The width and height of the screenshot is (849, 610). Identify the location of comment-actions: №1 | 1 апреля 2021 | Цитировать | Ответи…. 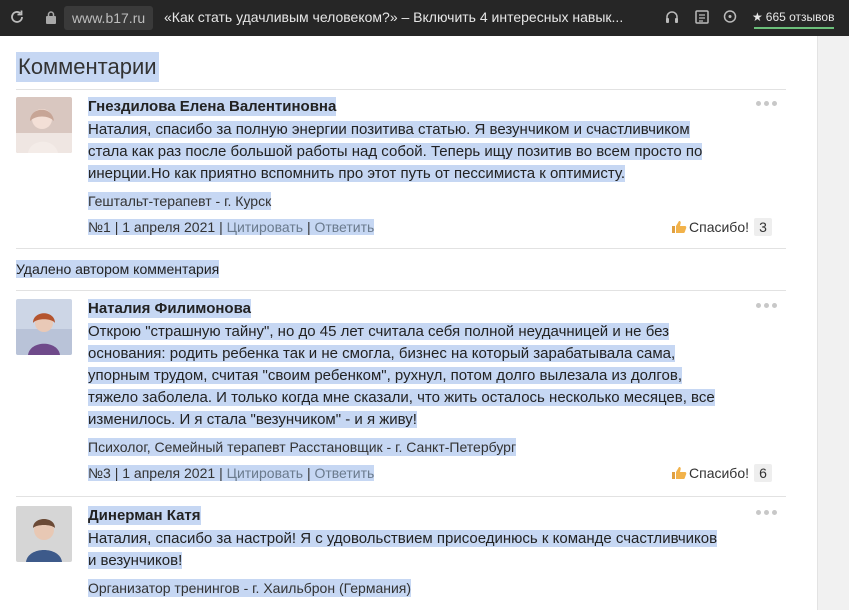
(231, 227).